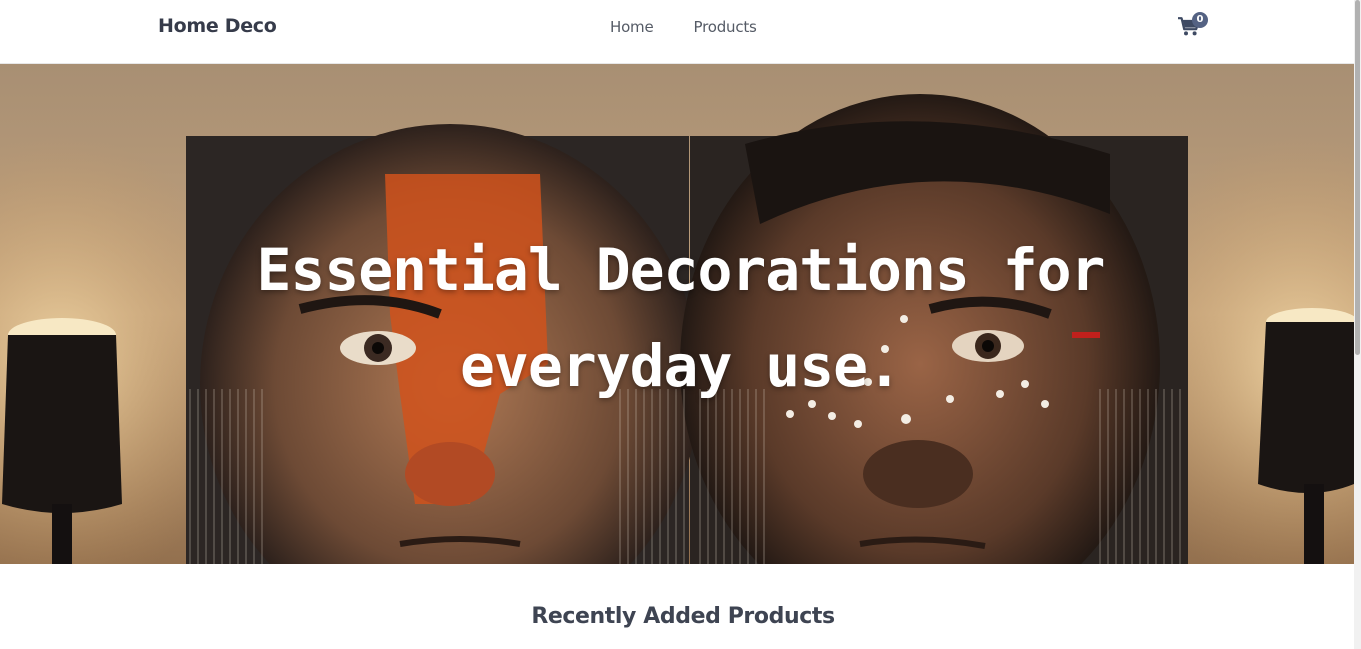  What do you see at coordinates (1357, 177) in the screenshot?
I see `scrollbar-thumb` at bounding box center [1357, 177].